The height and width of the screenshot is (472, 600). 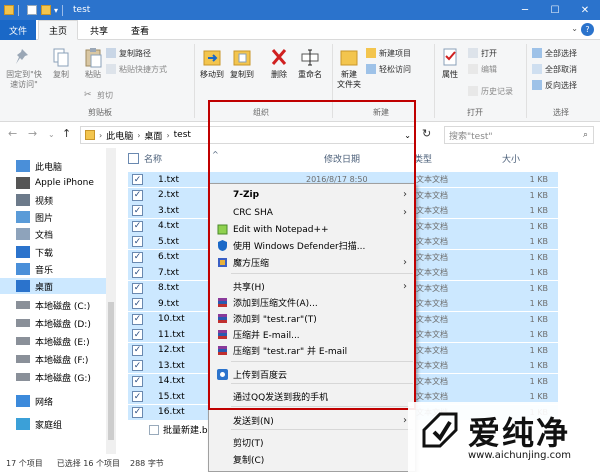 What do you see at coordinates (99, 30) in the screenshot?
I see `tab-share: 共享` at bounding box center [99, 30].